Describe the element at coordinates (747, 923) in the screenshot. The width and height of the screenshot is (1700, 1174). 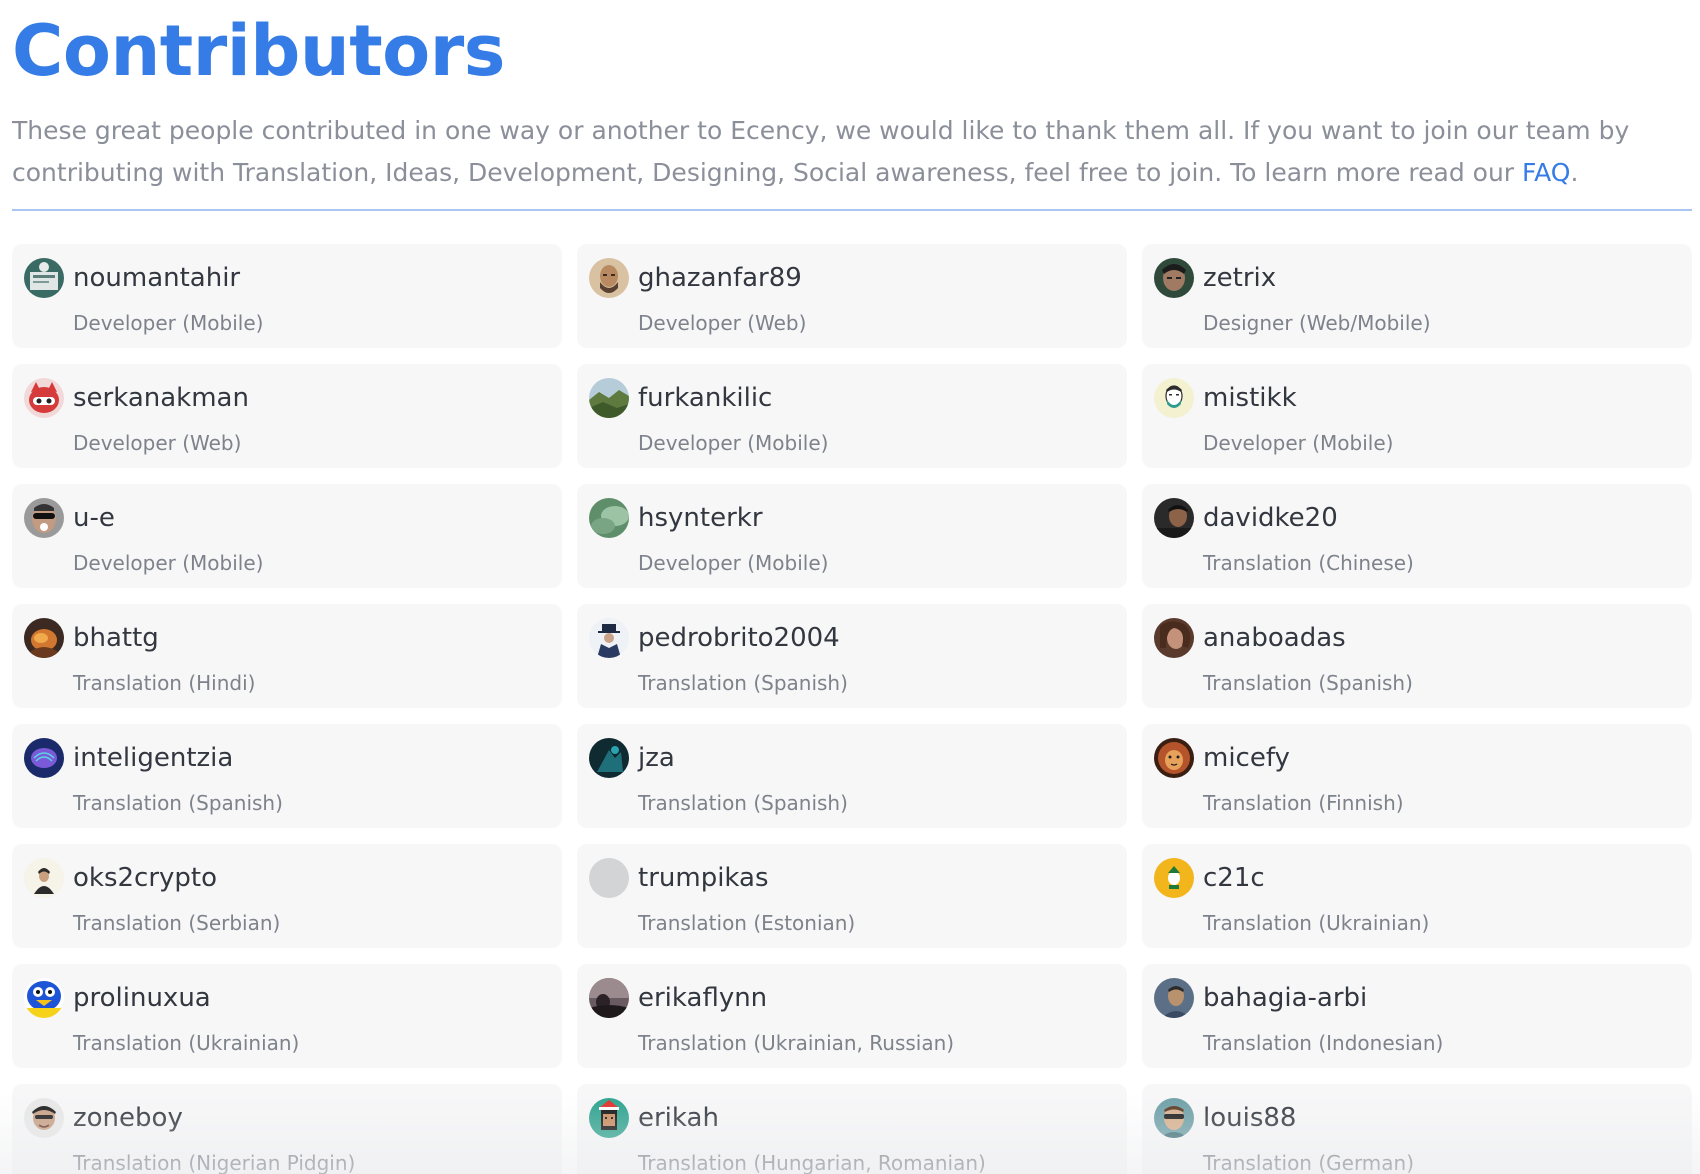
I see `contributor-role: Translation (Estonian)` at that location.